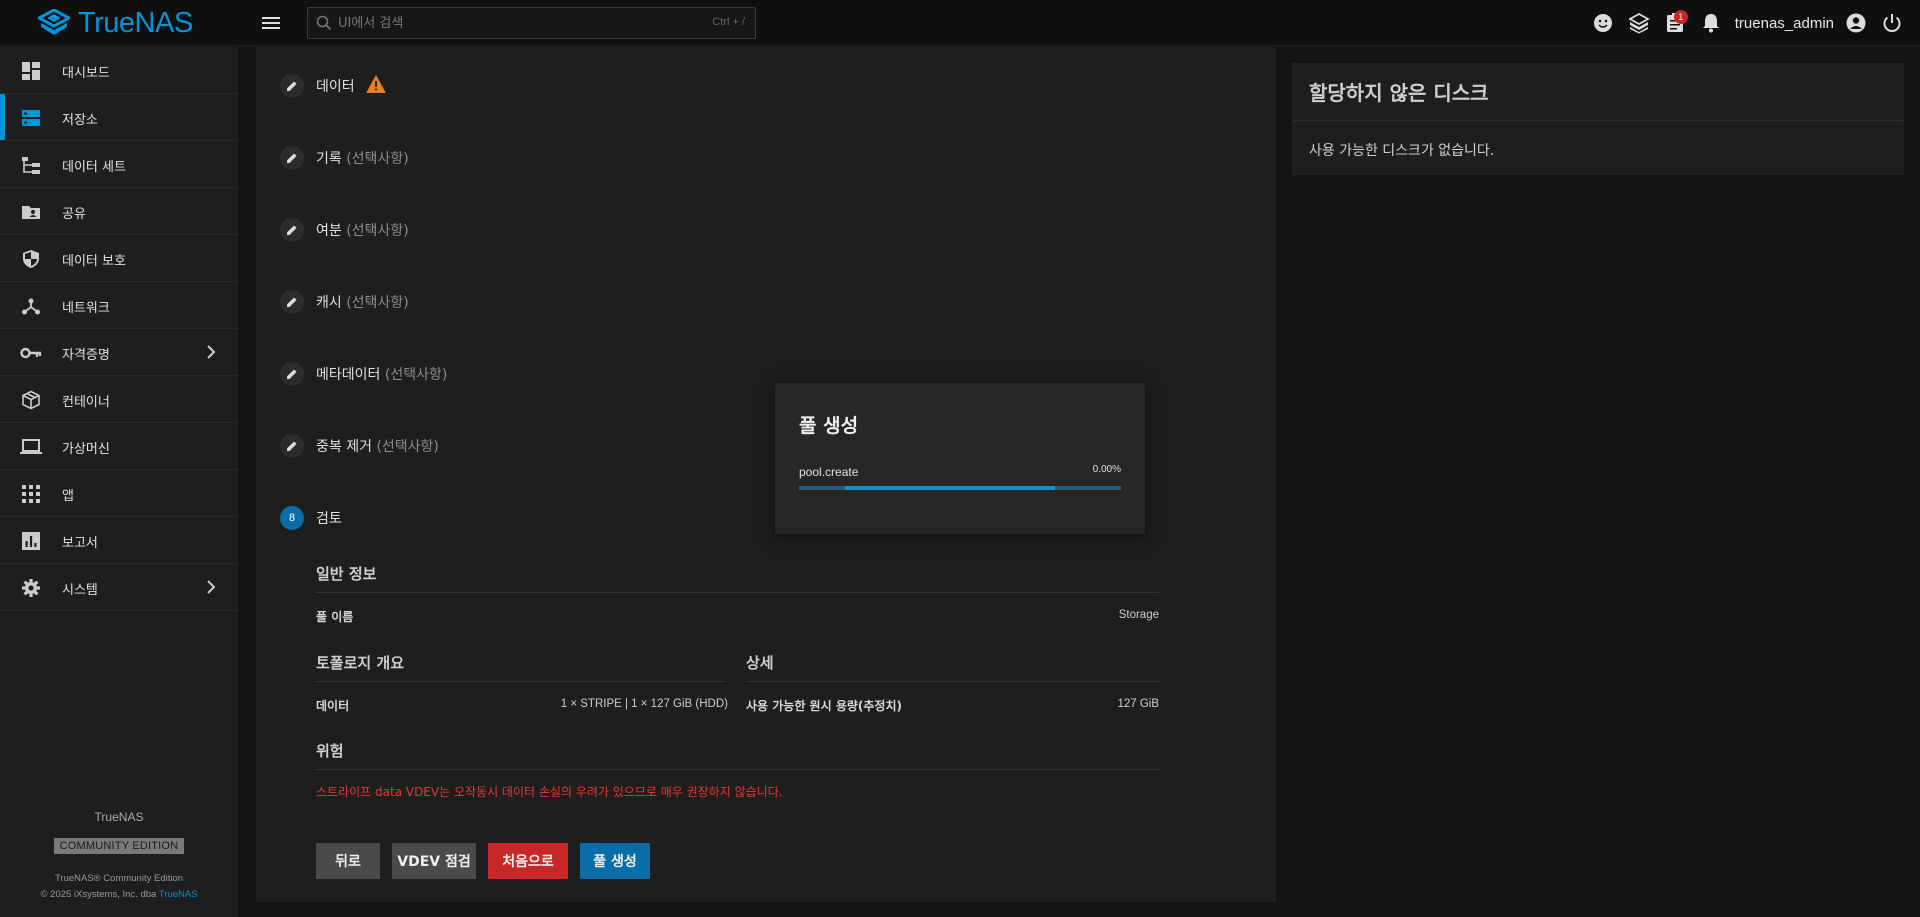 The width and height of the screenshot is (1920, 917). What do you see at coordinates (271, 23) in the screenshot?
I see `menu-toggle-icon` at bounding box center [271, 23].